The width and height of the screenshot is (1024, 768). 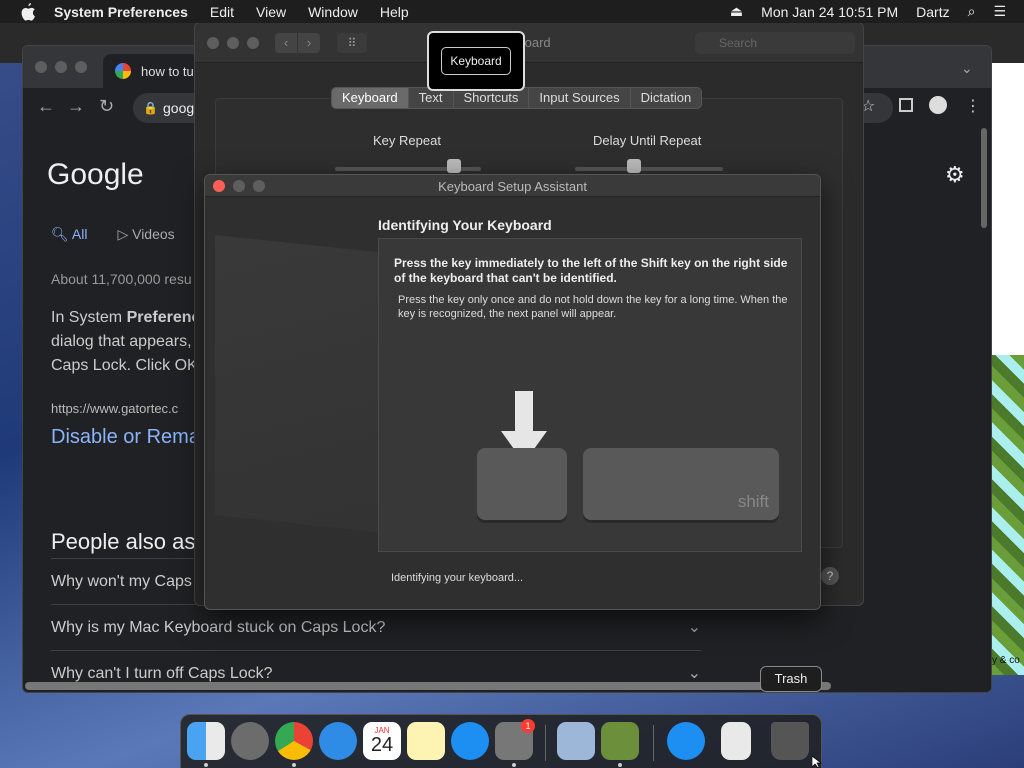 What do you see at coordinates (736, 741) in the screenshot?
I see `document-icon` at bounding box center [736, 741].